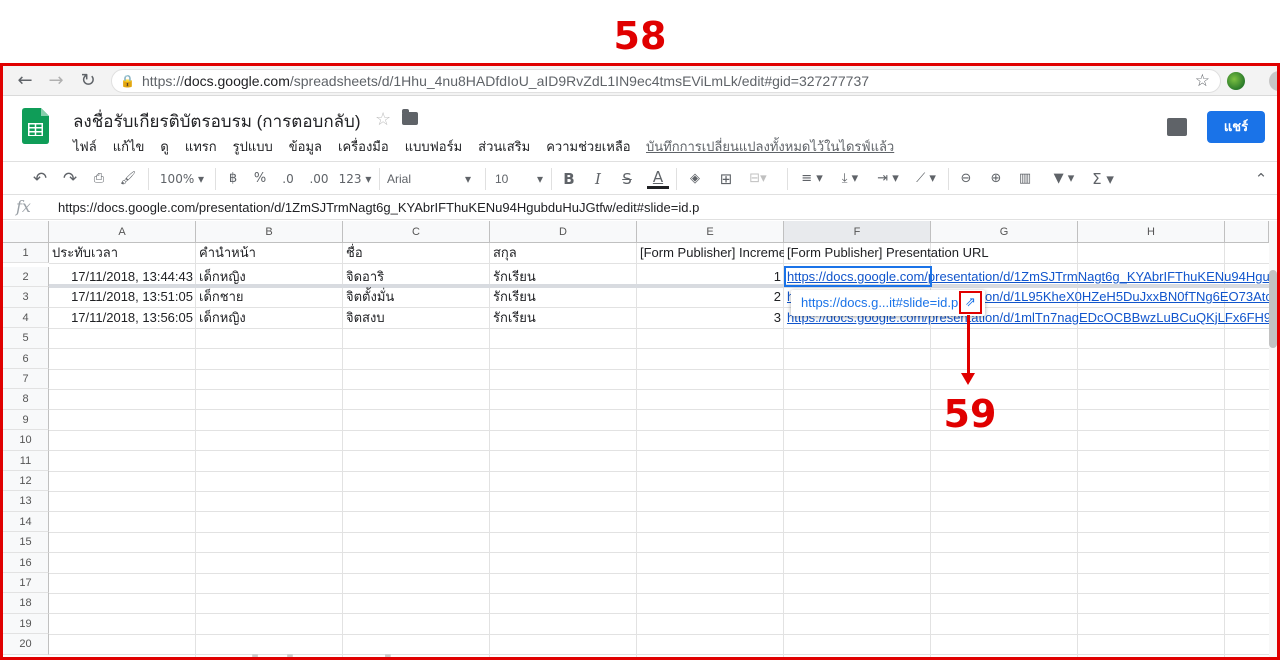 The image size is (1280, 668). What do you see at coordinates (26, 399) in the screenshot?
I see `row-header: 8` at bounding box center [26, 399].